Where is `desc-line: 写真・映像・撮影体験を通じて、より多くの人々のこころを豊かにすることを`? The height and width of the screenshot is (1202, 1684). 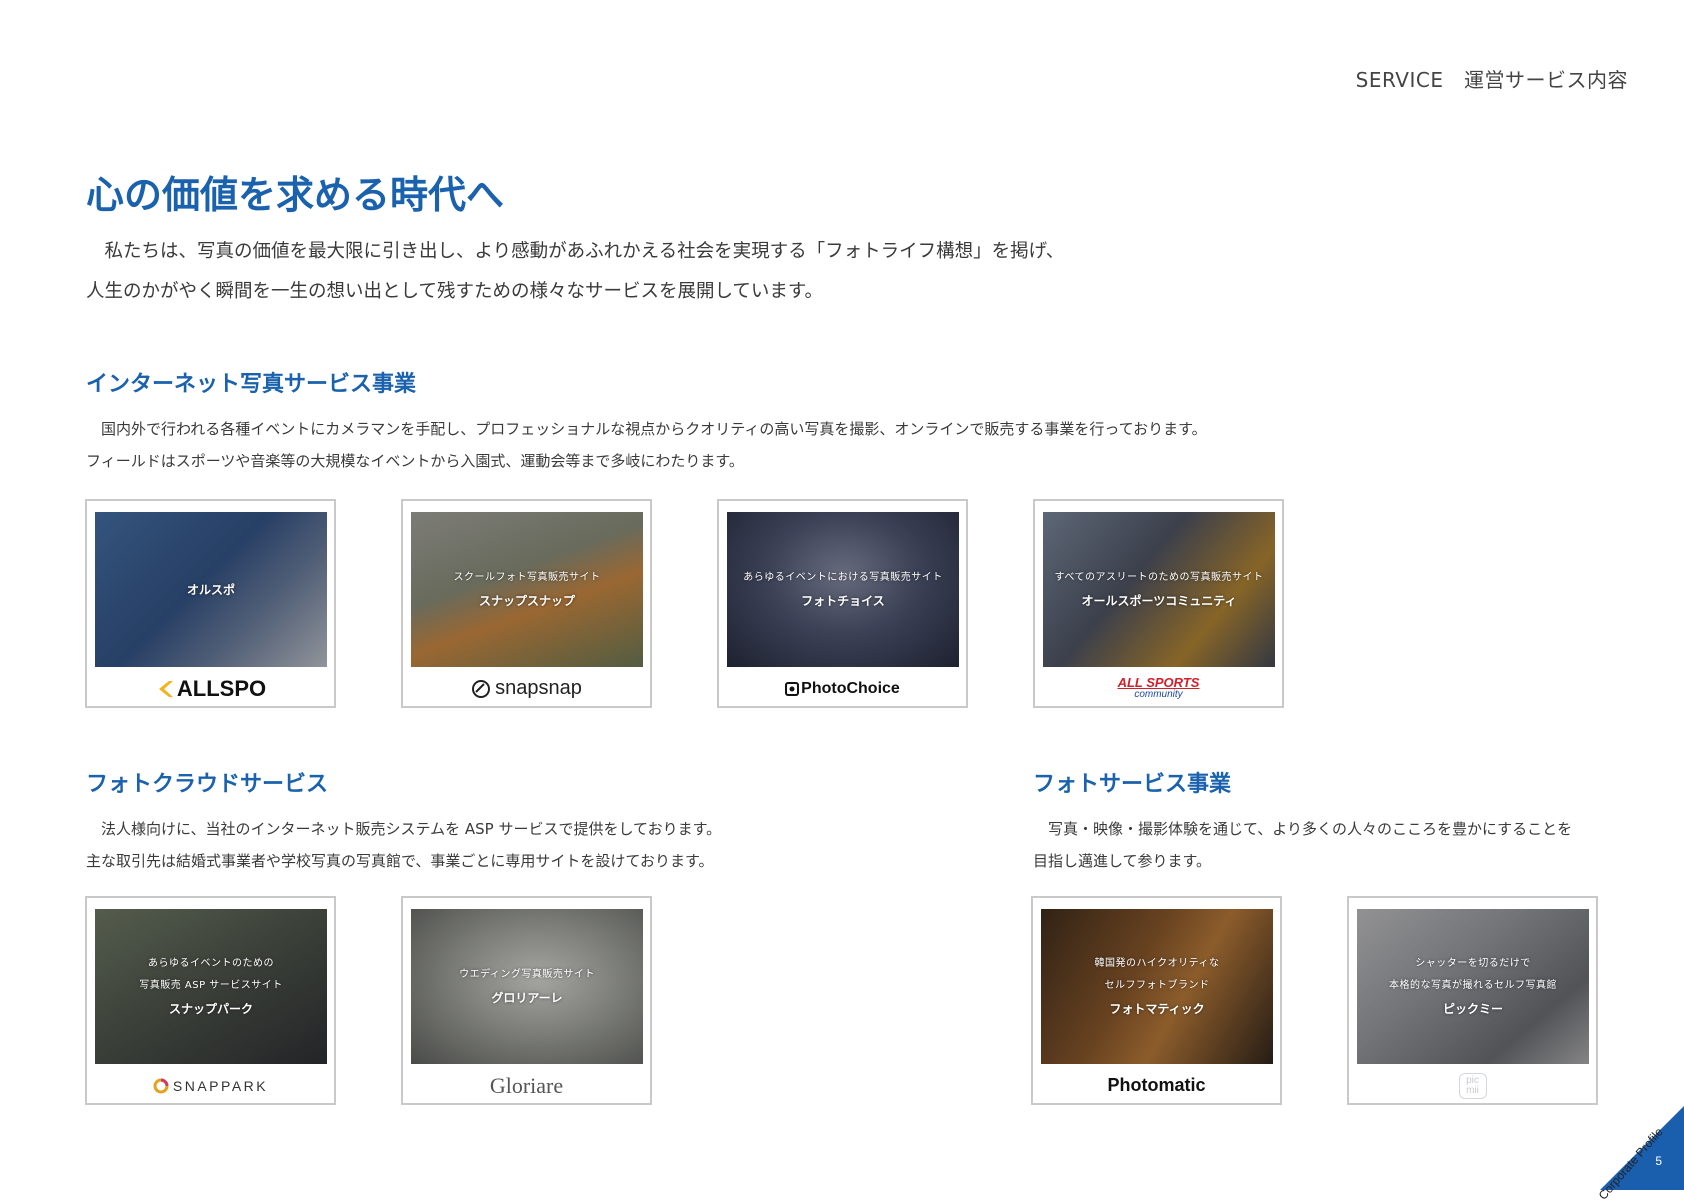
desc-line: 写真・映像・撮影体験を通じて、より多くの人々のこころを豊かにすることを is located at coordinates (1303, 829).